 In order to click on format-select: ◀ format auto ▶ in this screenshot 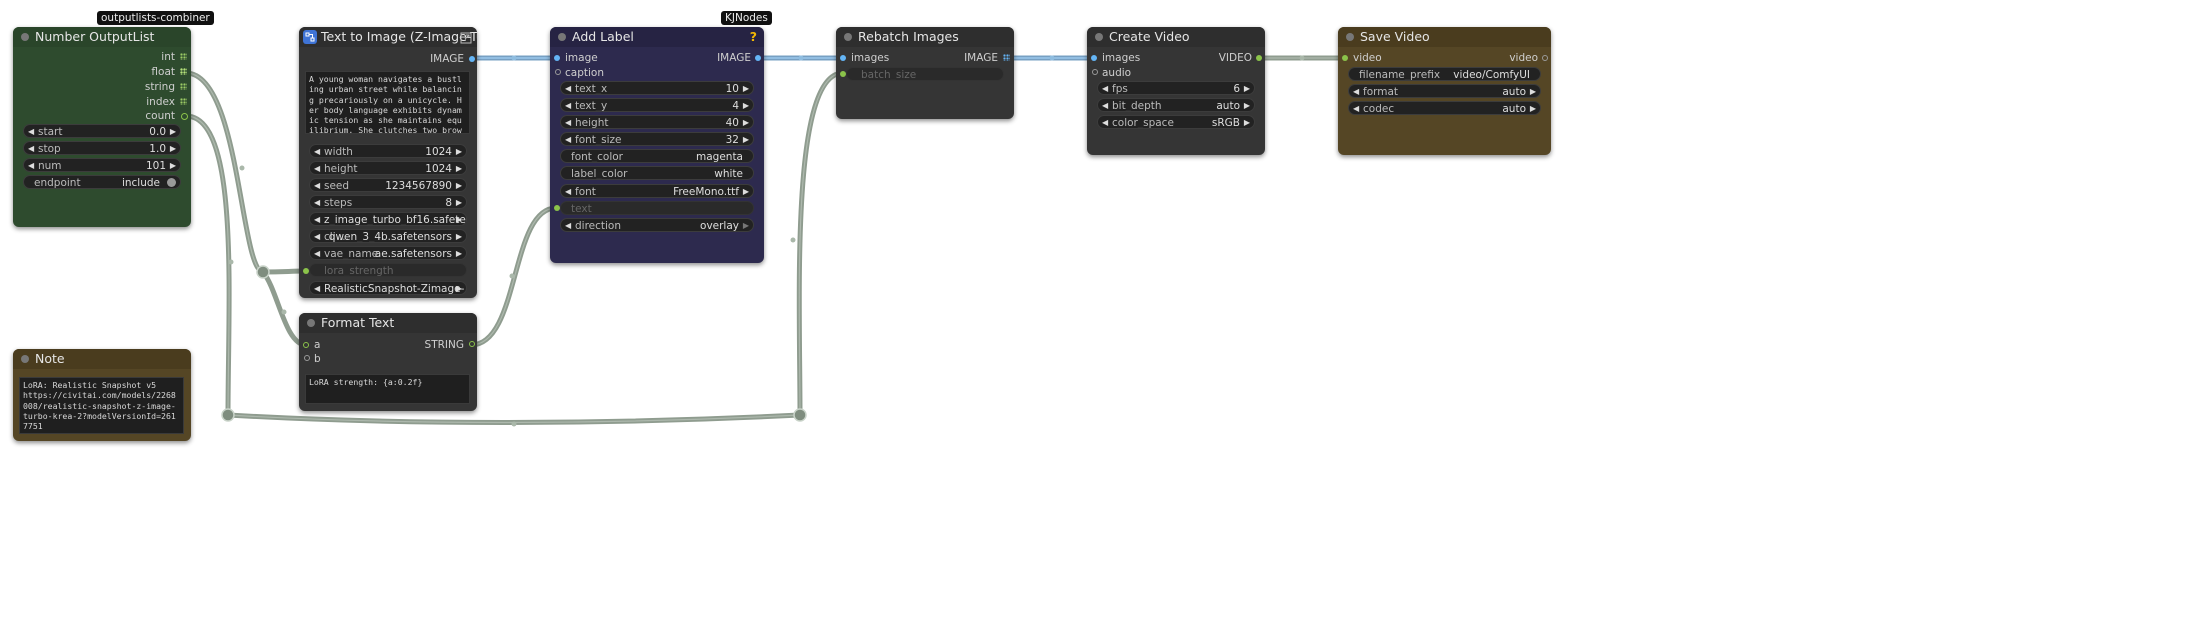, I will do `click(1444, 91)`.